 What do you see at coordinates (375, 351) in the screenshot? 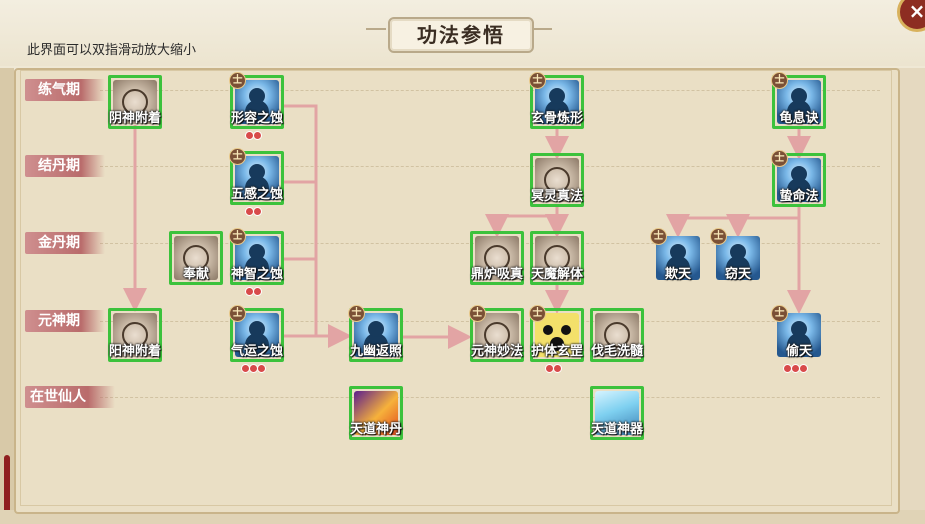
I see `skill-label: 九幽返照` at bounding box center [375, 351].